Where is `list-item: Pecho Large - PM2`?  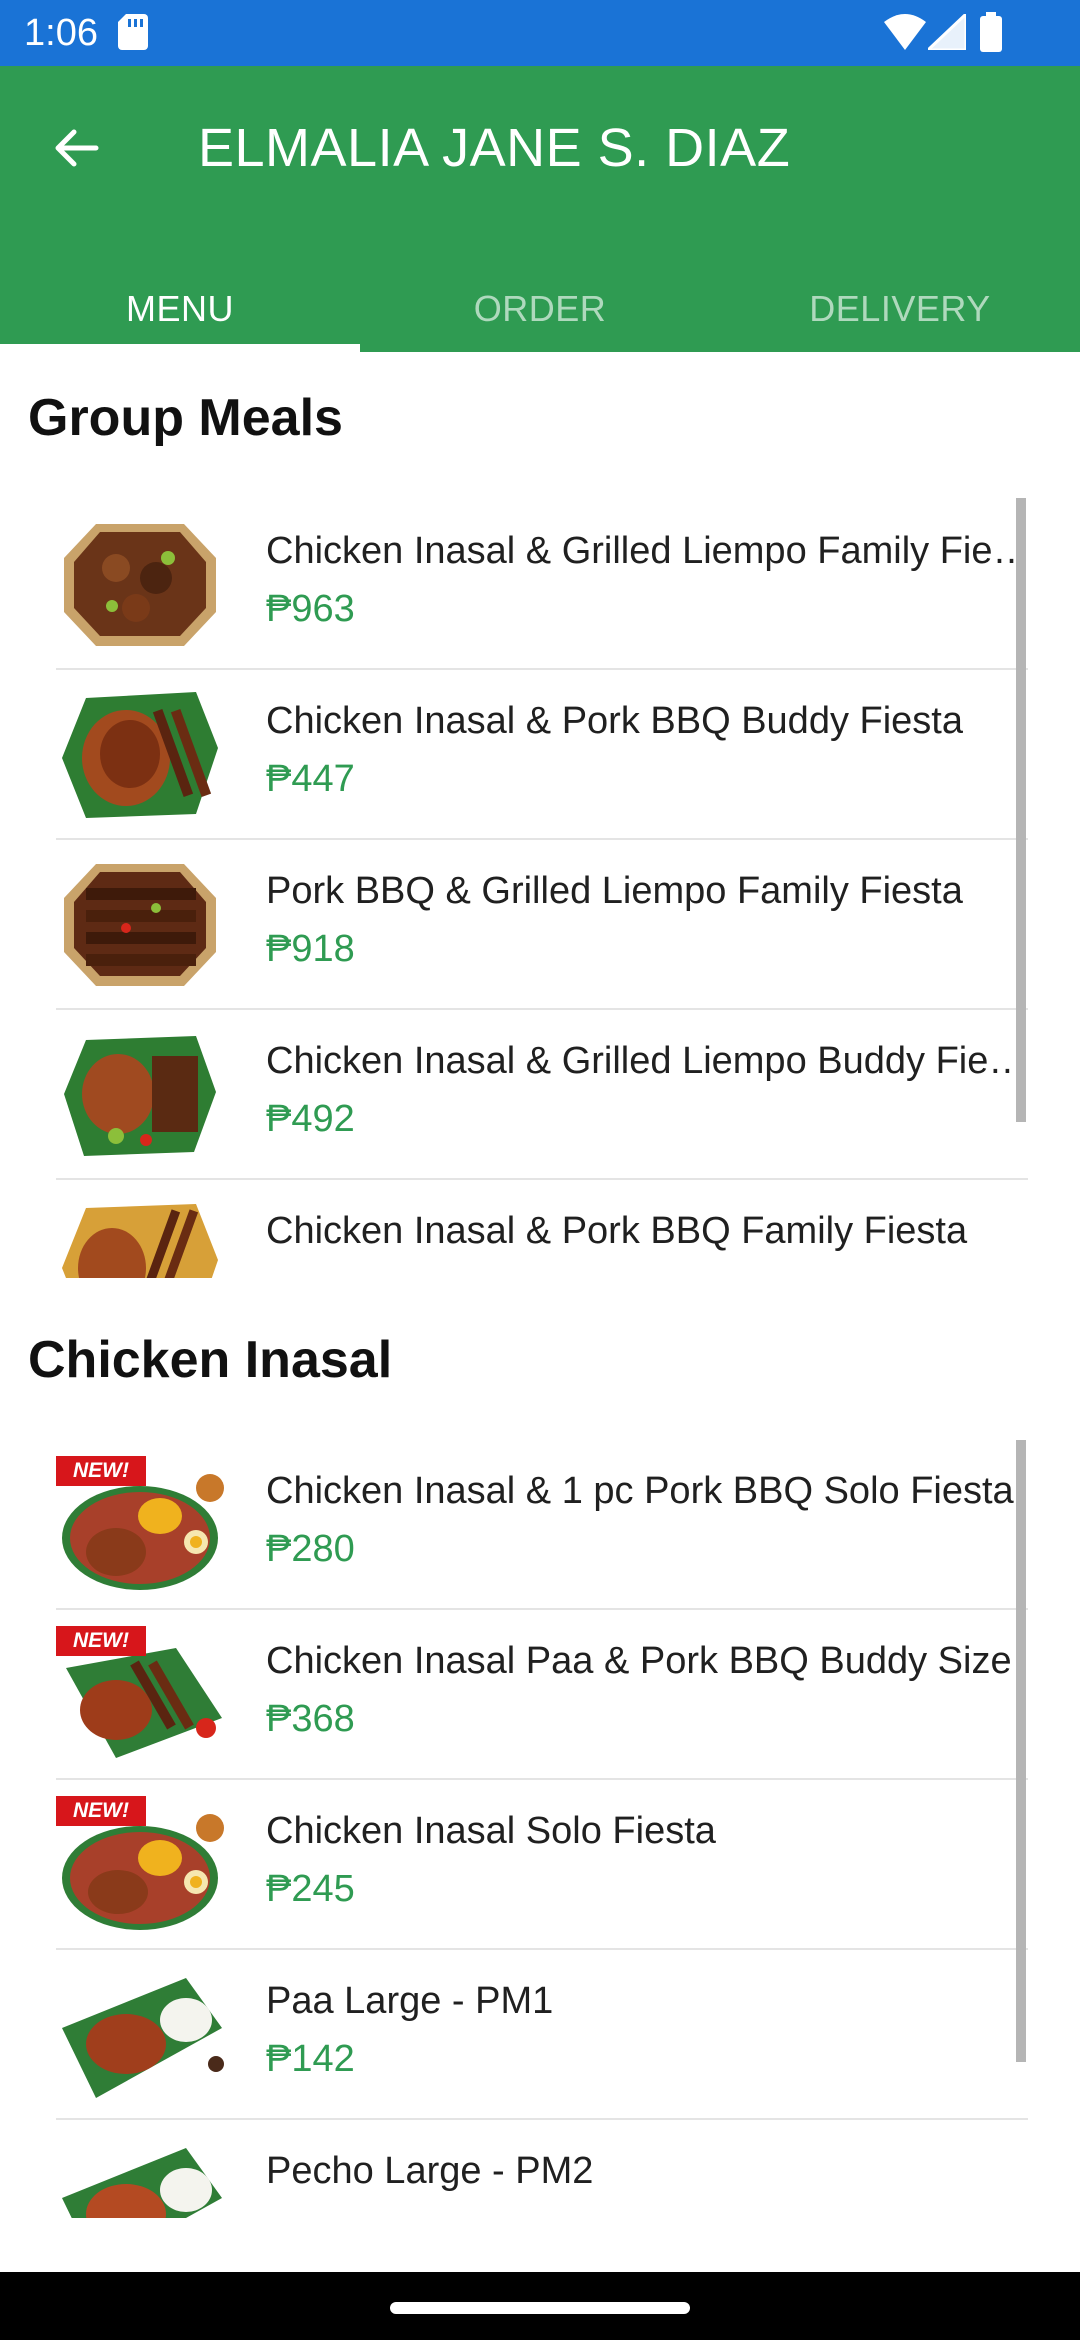
list-item: Pecho Large - PM2 is located at coordinates (542, 2169).